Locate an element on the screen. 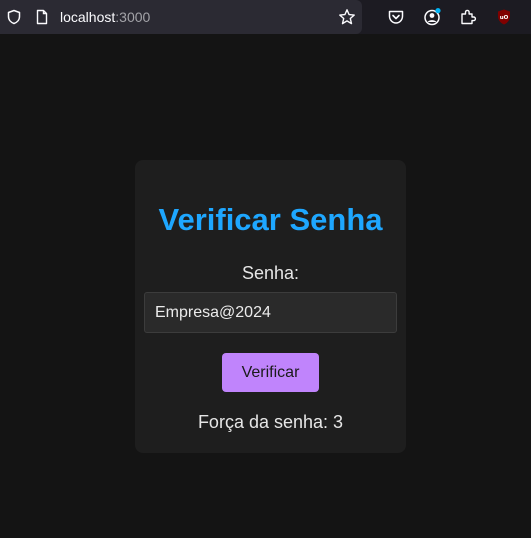 This screenshot has height=538, width=531. ublock-icon: uO is located at coordinates (504, 17).